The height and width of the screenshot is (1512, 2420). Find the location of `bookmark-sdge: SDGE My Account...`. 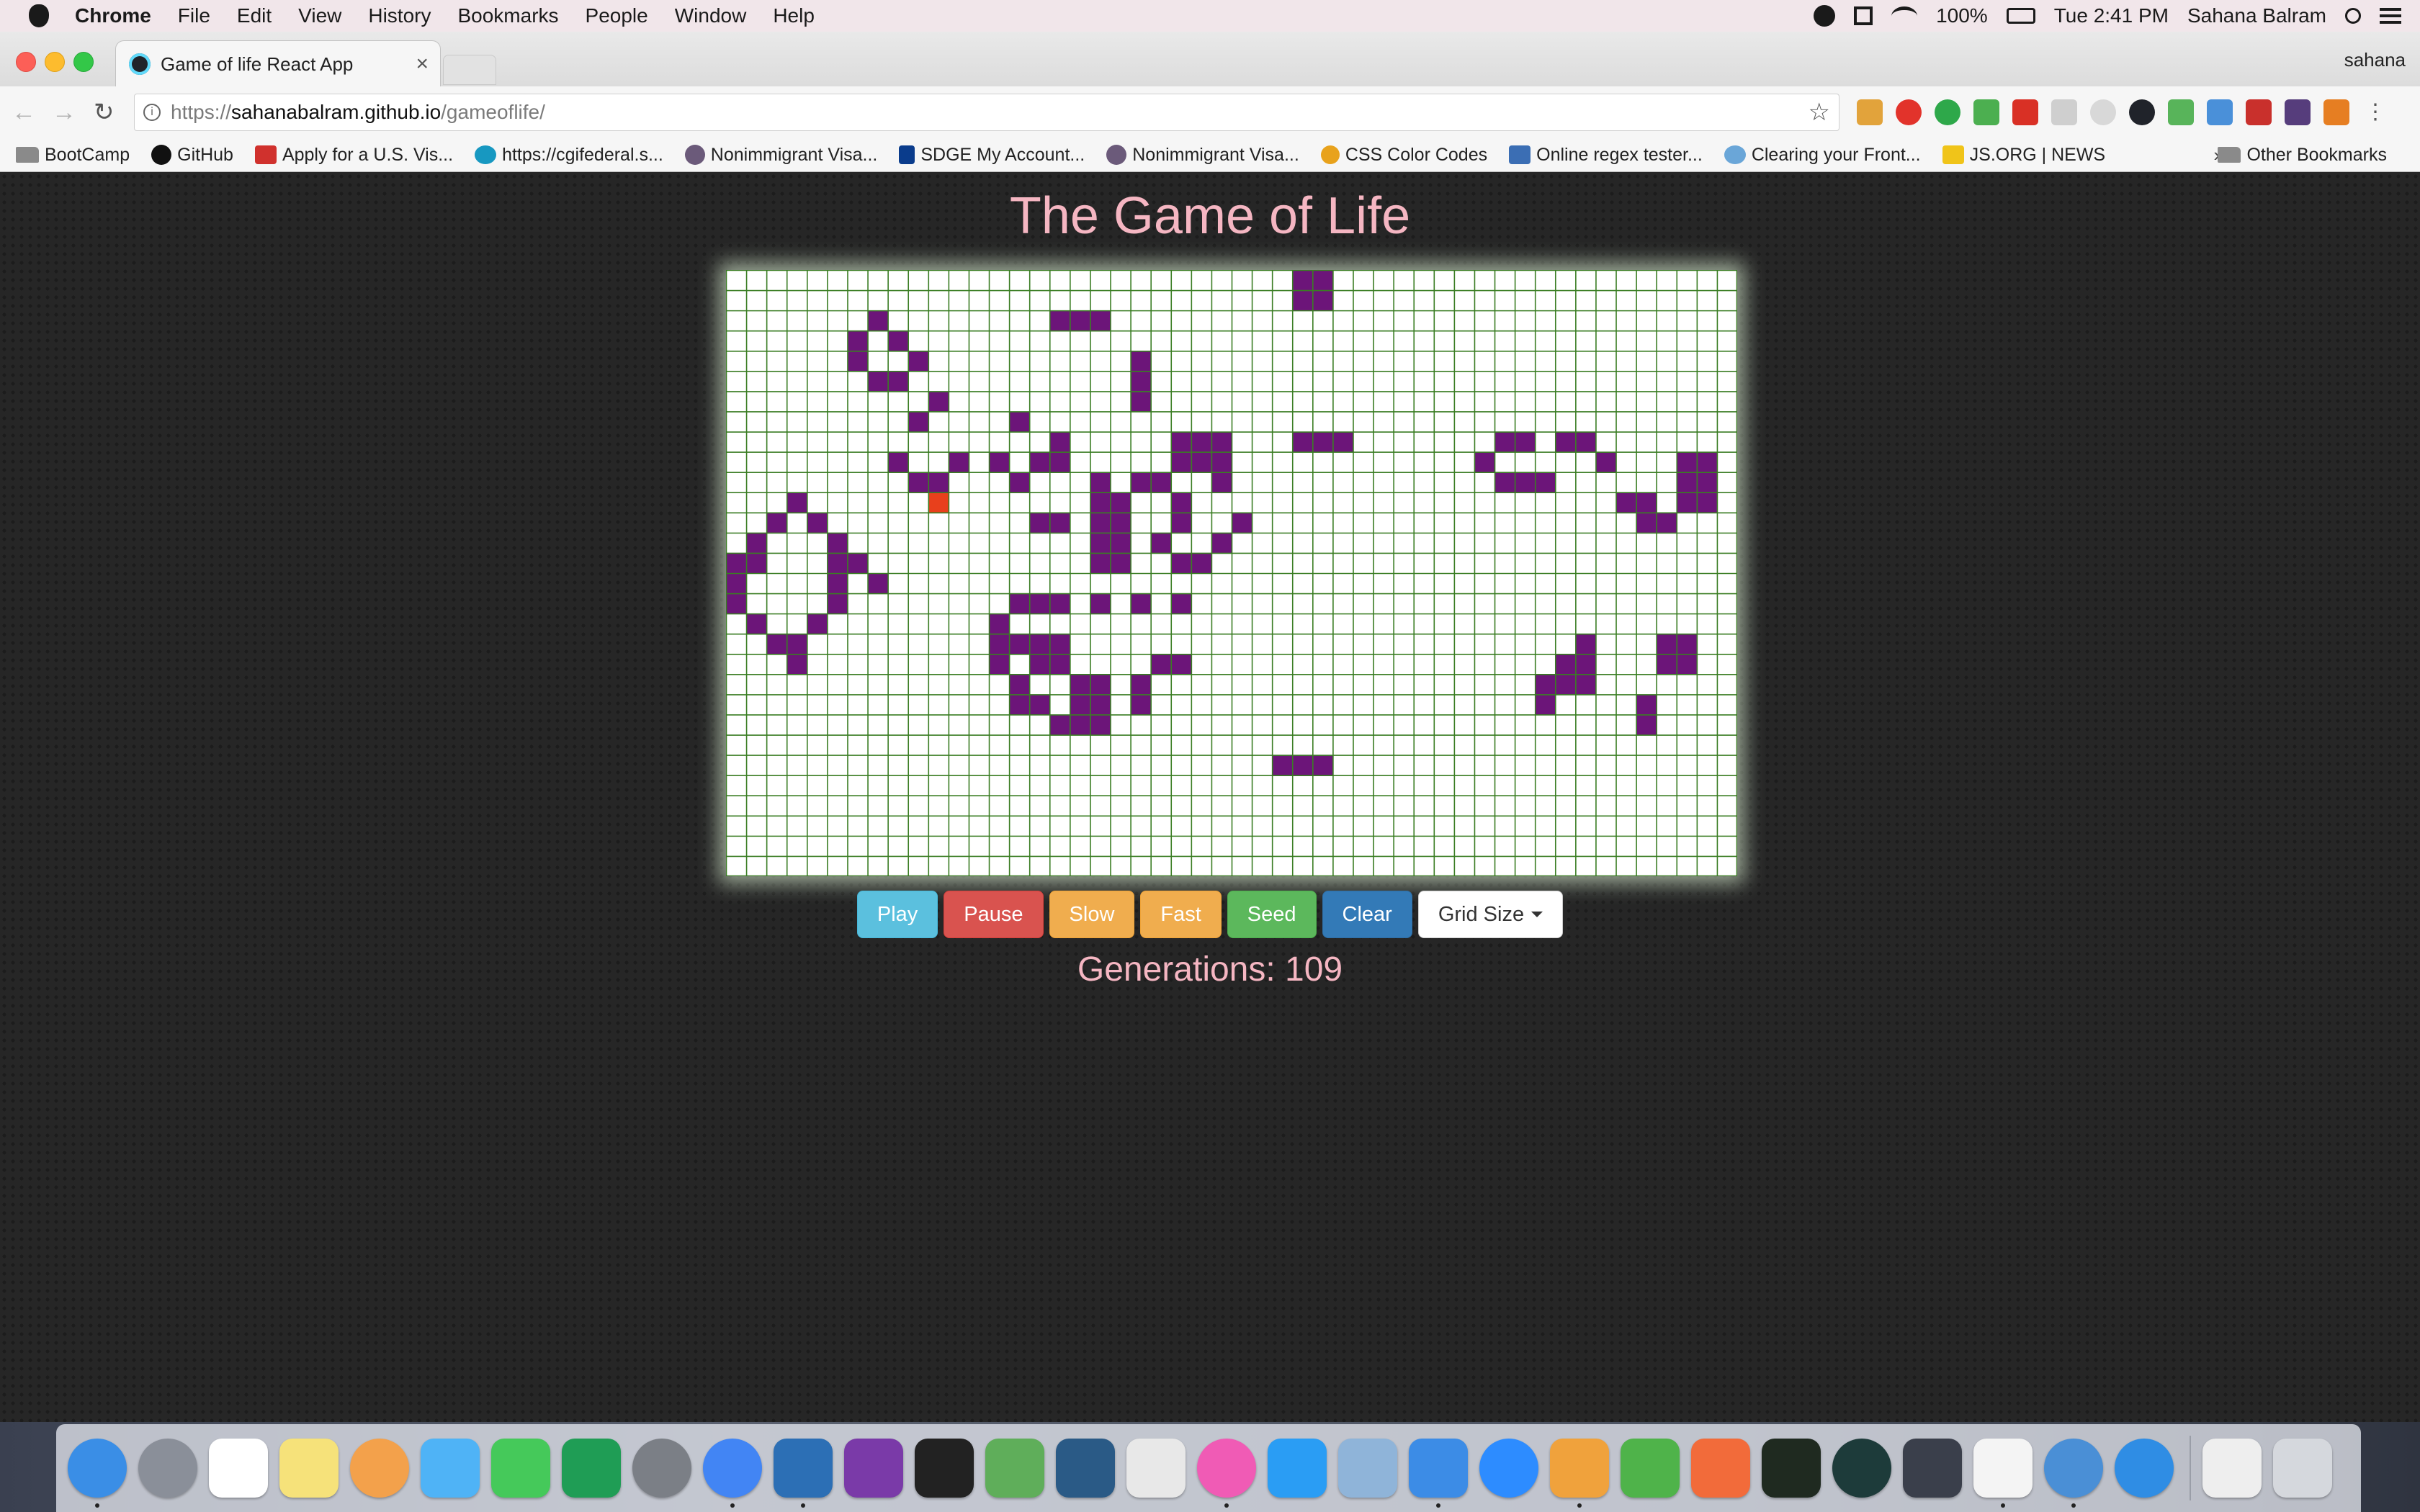

bookmark-sdge: SDGE My Account... is located at coordinates (992, 155).